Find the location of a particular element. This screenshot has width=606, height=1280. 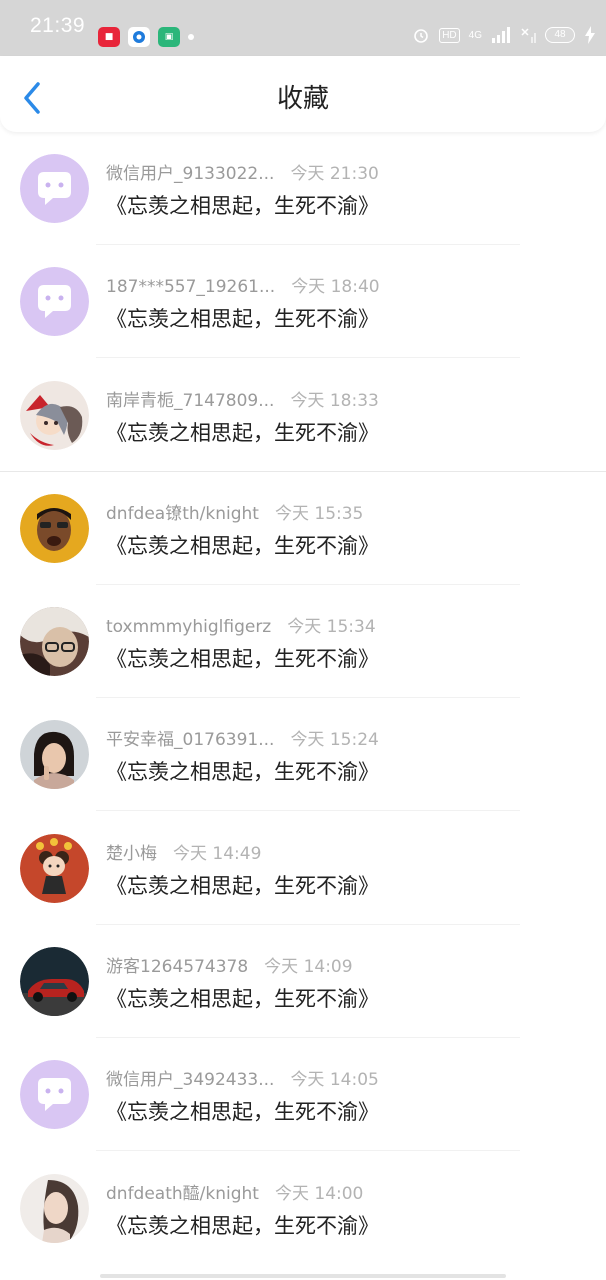

timestamp: 今天 18:33 is located at coordinates (334, 400).